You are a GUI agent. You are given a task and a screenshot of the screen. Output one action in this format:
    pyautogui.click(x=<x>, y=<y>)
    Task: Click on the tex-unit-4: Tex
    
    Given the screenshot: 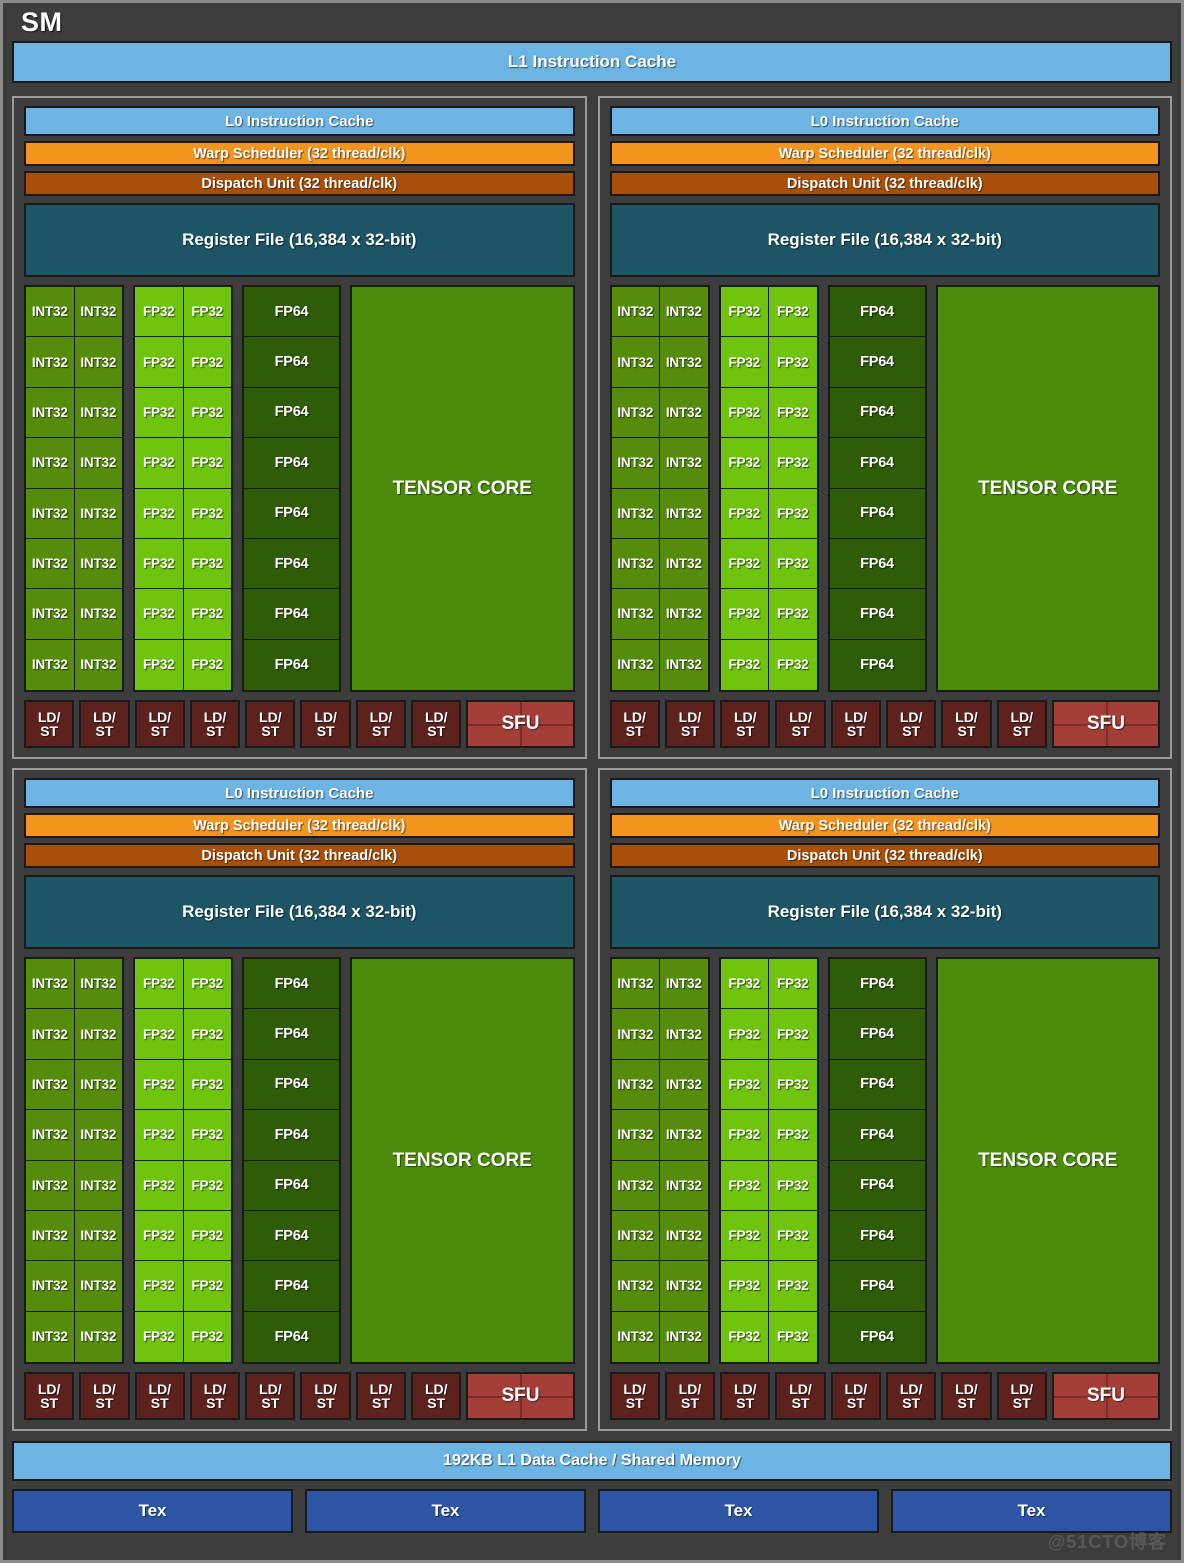 What is the action you would take?
    pyautogui.click(x=1031, y=1511)
    